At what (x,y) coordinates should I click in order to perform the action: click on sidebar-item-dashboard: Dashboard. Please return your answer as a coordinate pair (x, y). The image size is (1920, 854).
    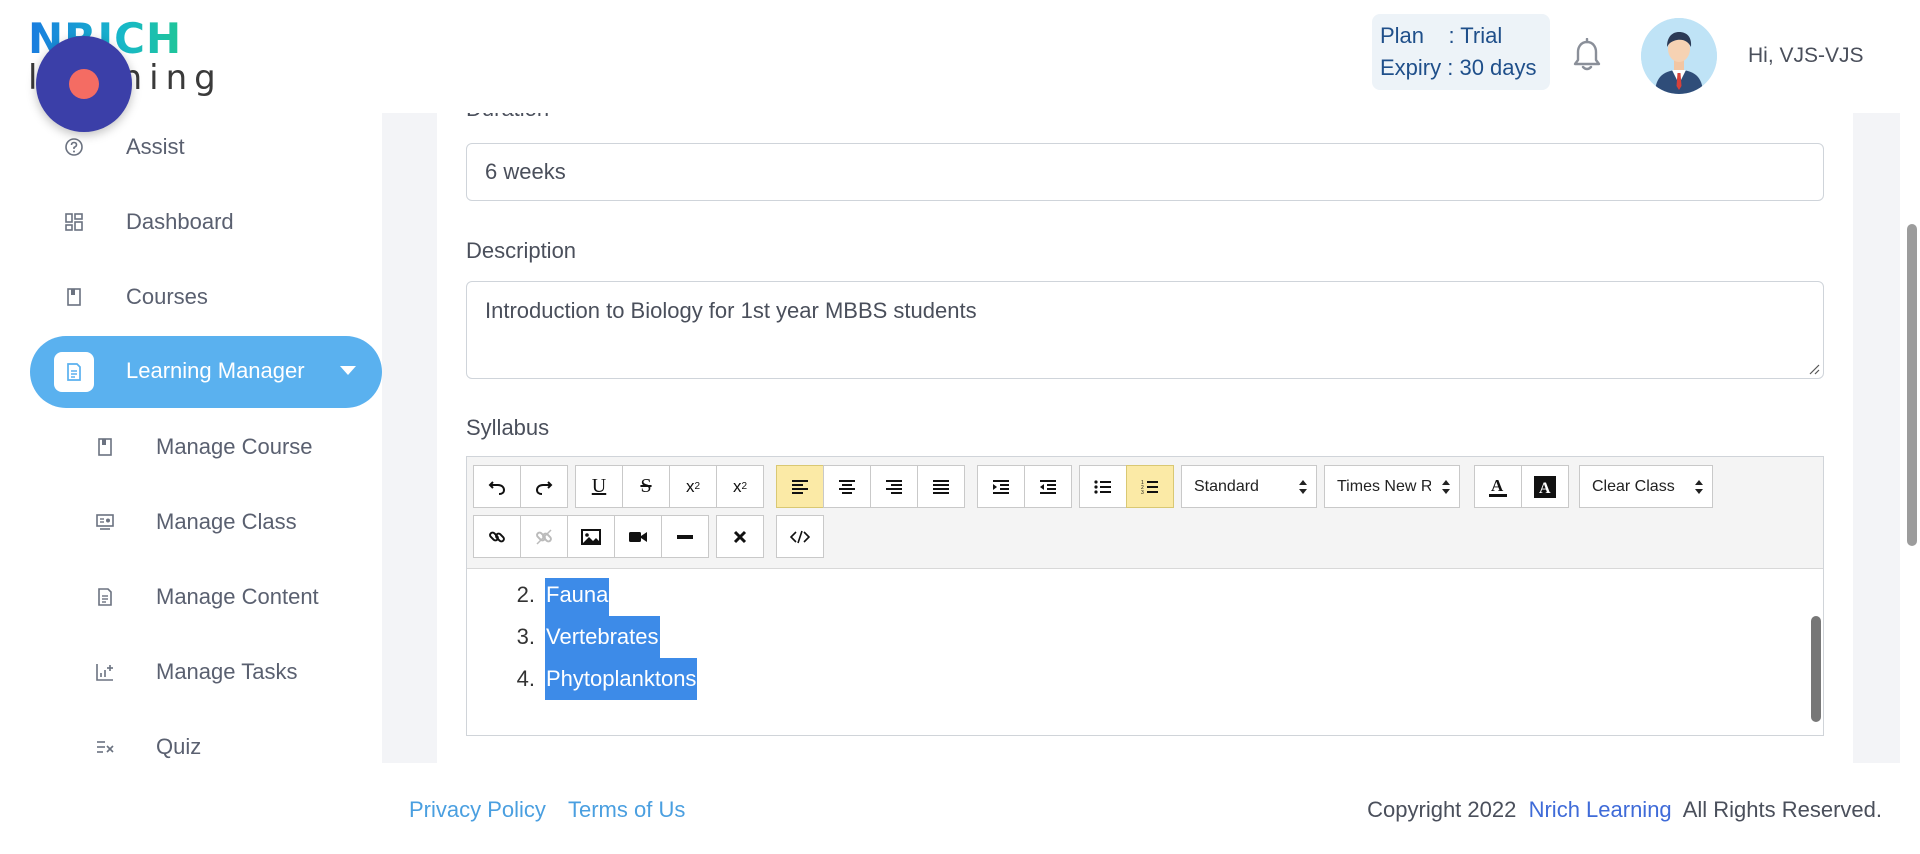
    Looking at the image, I should click on (191, 222).